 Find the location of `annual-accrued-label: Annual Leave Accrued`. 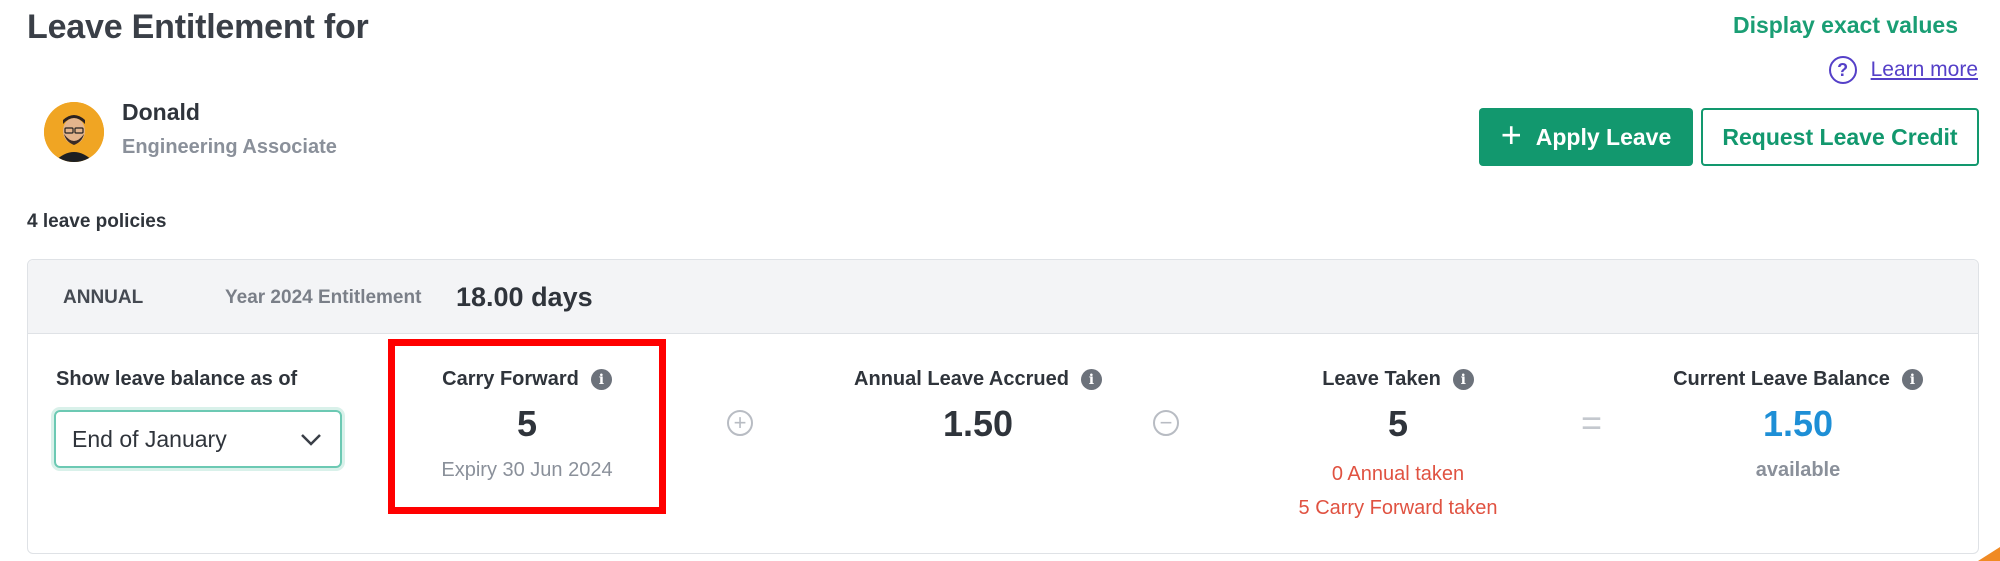

annual-accrued-label: Annual Leave Accrued is located at coordinates (961, 379).